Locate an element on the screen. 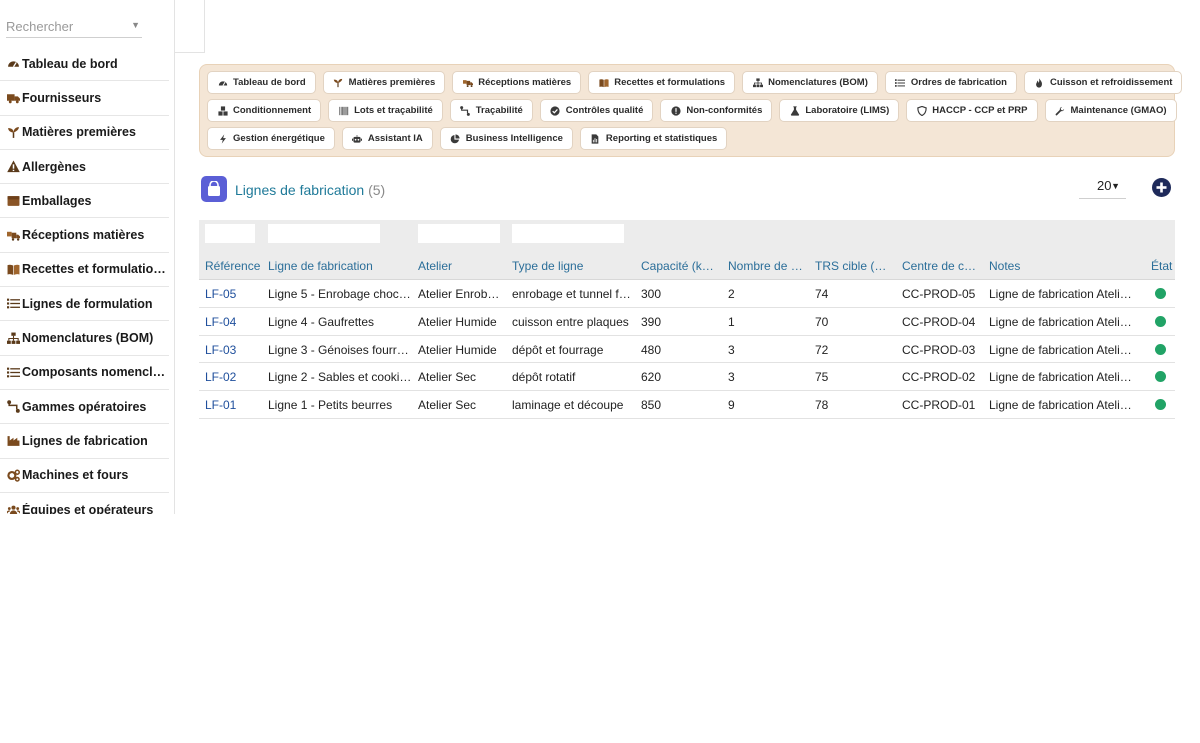 This screenshot has width=1200, height=743. sidebar-item: Emballages is located at coordinates (84, 201).